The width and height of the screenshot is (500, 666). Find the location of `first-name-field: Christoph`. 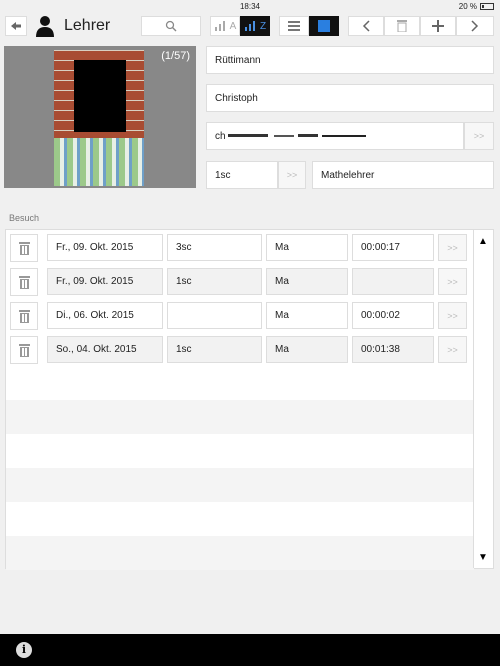

first-name-field: Christoph is located at coordinates (350, 98).